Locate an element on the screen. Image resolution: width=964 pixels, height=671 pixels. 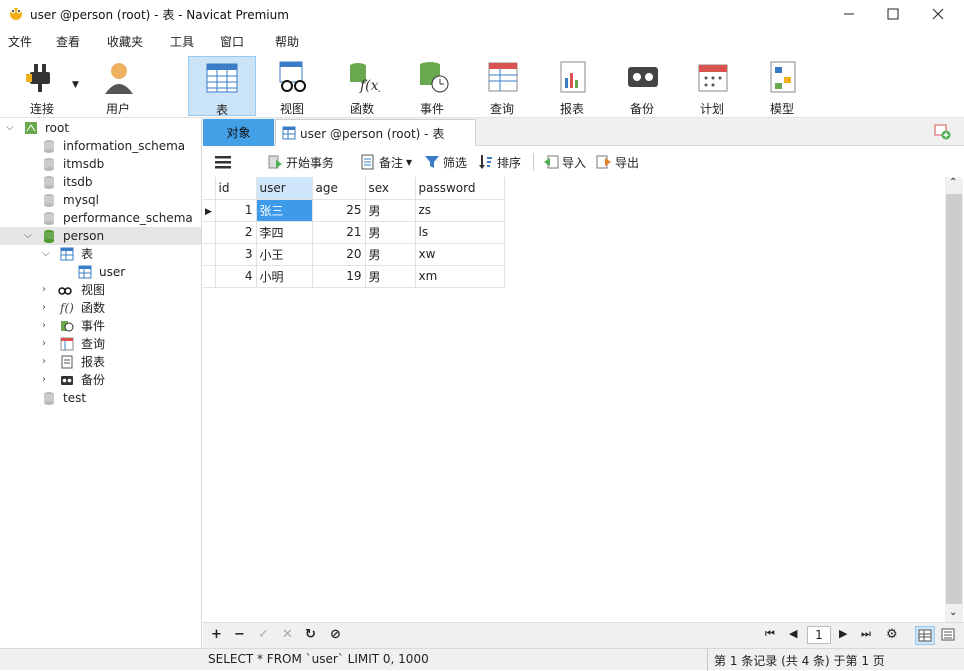
tree-item-tables: ⌵ 表 is located at coordinates (100, 254).